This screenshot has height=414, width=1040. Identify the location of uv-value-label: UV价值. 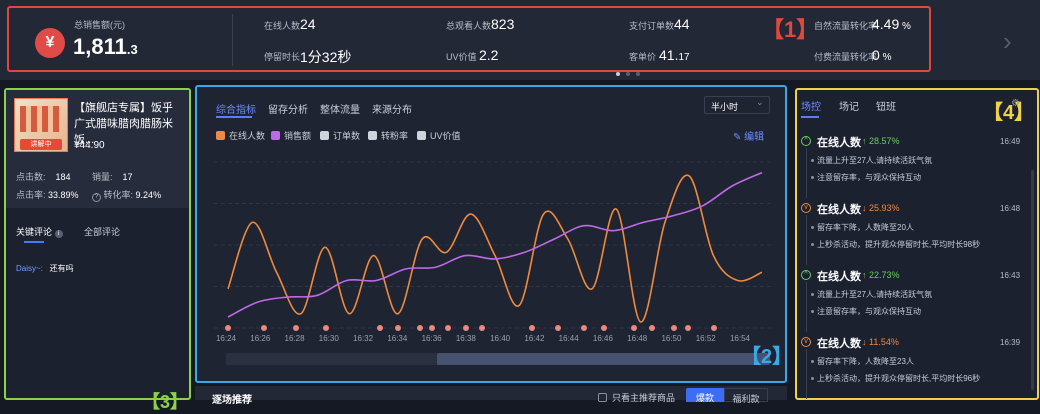
(461, 57).